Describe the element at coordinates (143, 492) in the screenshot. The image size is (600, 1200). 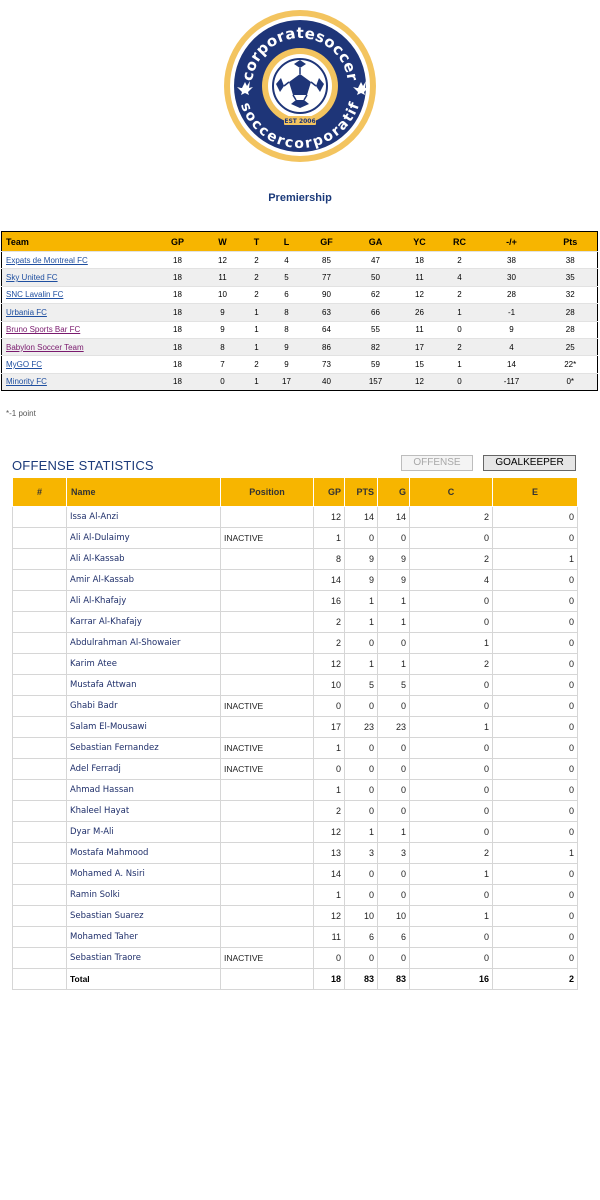
I see `stats-header-cell: Name` at that location.